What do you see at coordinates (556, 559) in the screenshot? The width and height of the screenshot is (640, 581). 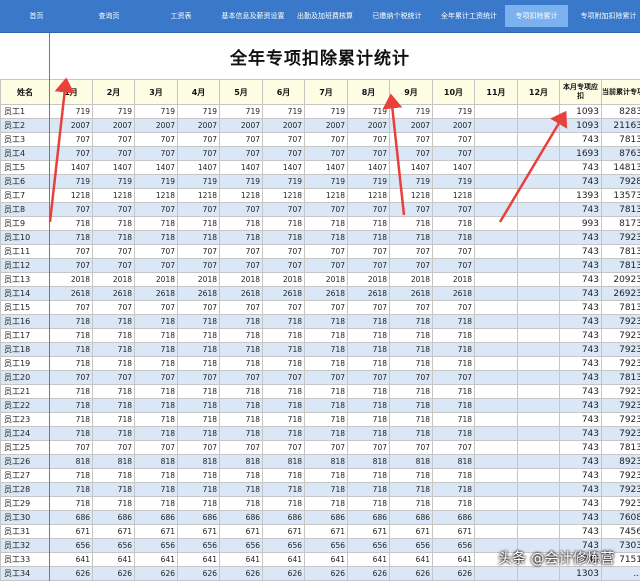 I see `watermark: 头条 @会计修炼营` at bounding box center [556, 559].